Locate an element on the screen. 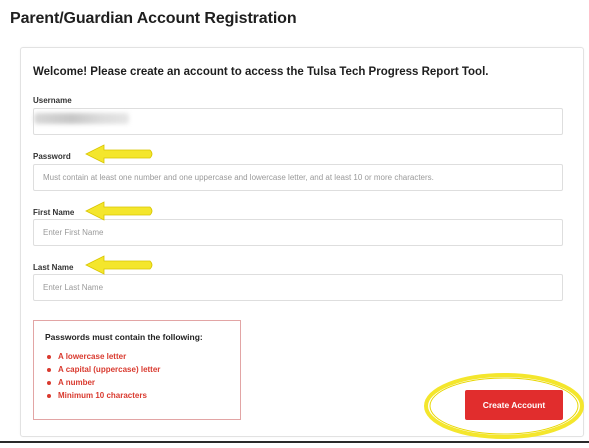  first-name-input is located at coordinates (298, 232).